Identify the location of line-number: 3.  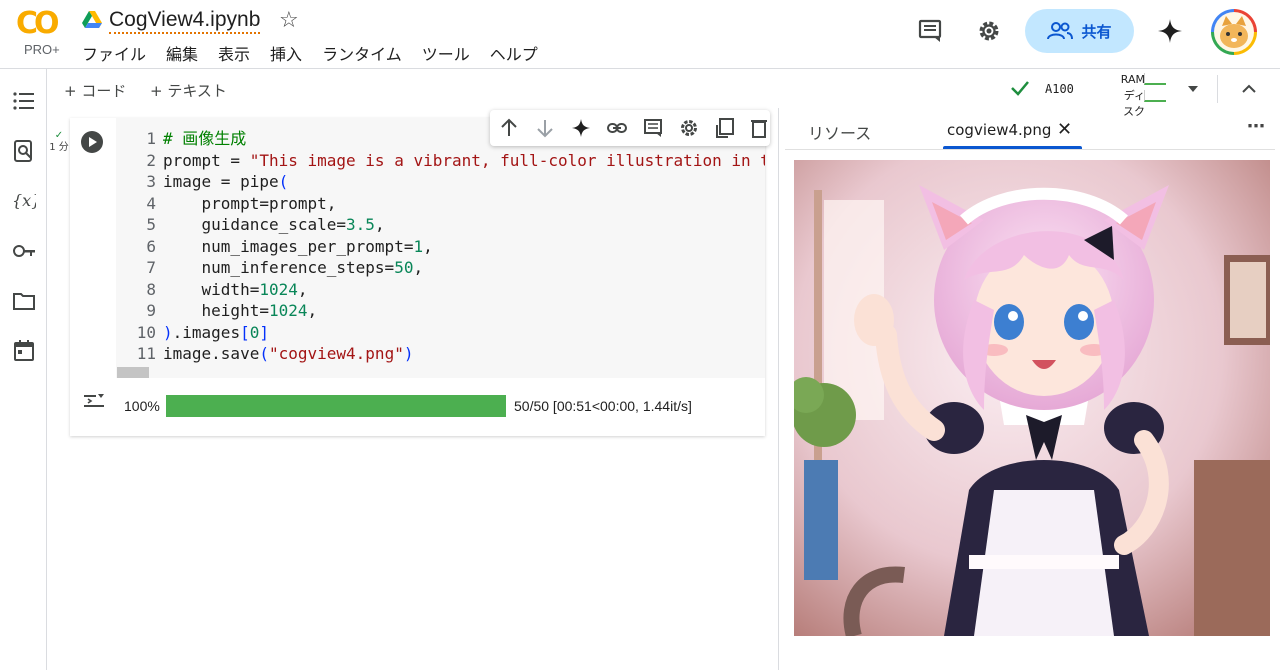
(151, 181).